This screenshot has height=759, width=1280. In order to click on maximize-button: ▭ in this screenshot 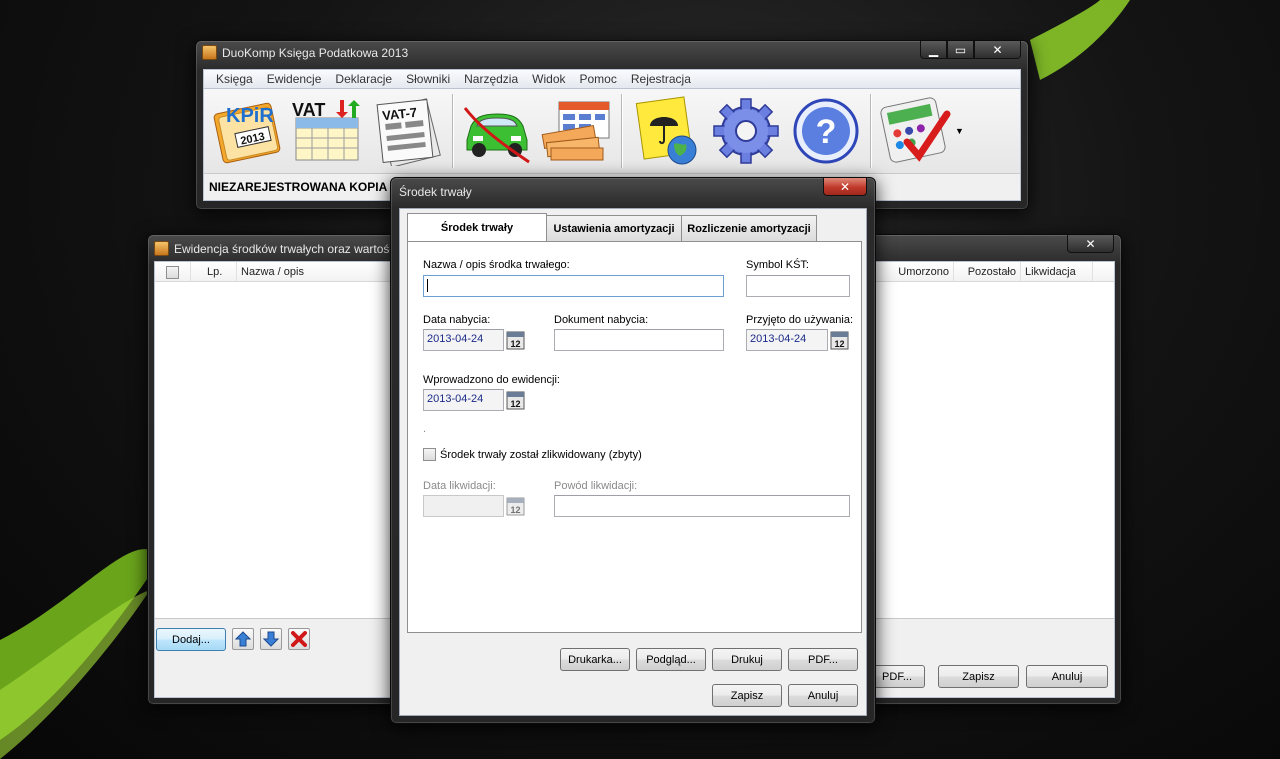, I will do `click(960, 50)`.